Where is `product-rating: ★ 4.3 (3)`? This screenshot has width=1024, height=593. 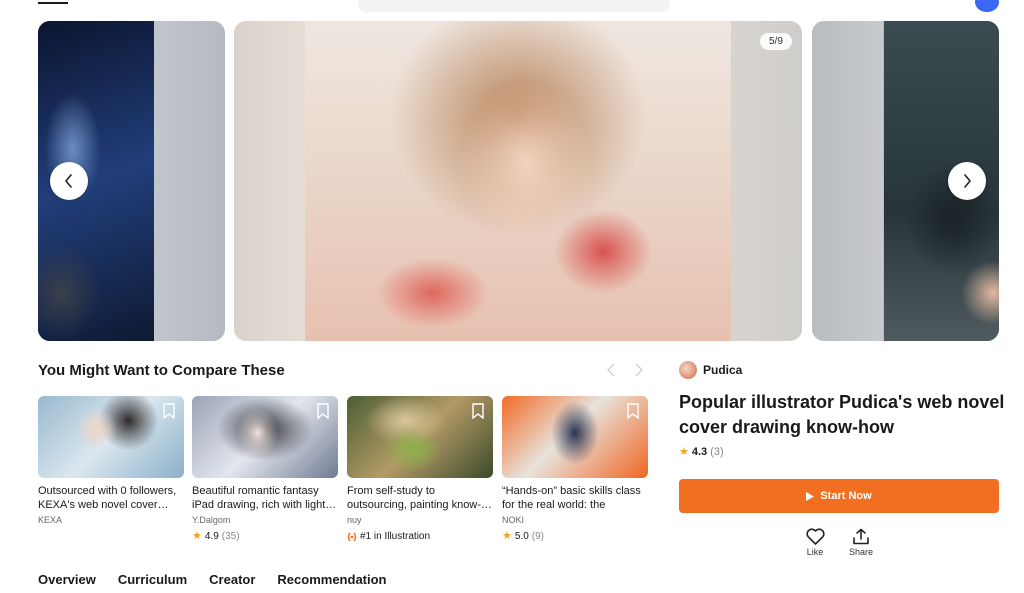
product-rating: ★ 4.3 (3) is located at coordinates (701, 452).